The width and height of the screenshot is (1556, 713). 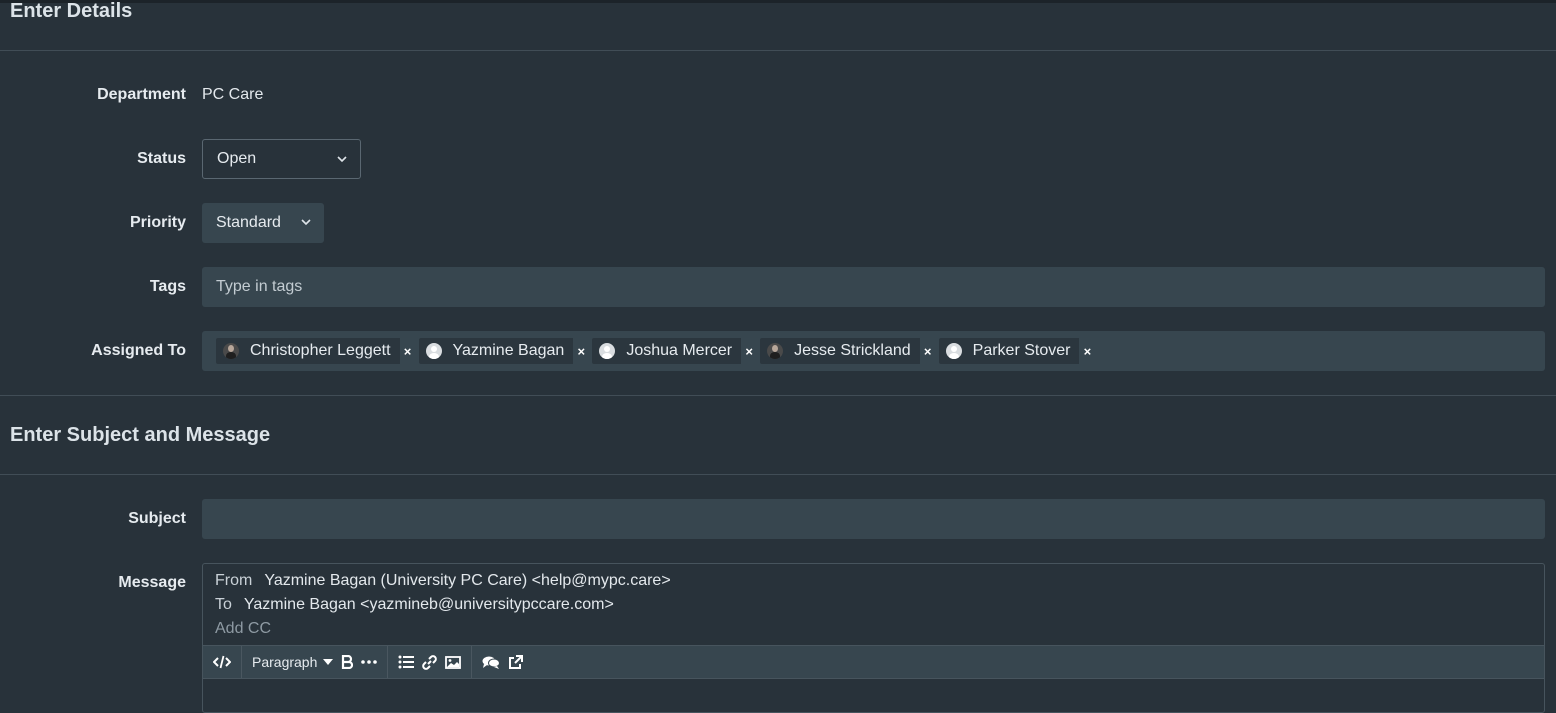 I want to click on tags-field, so click(x=873, y=287).